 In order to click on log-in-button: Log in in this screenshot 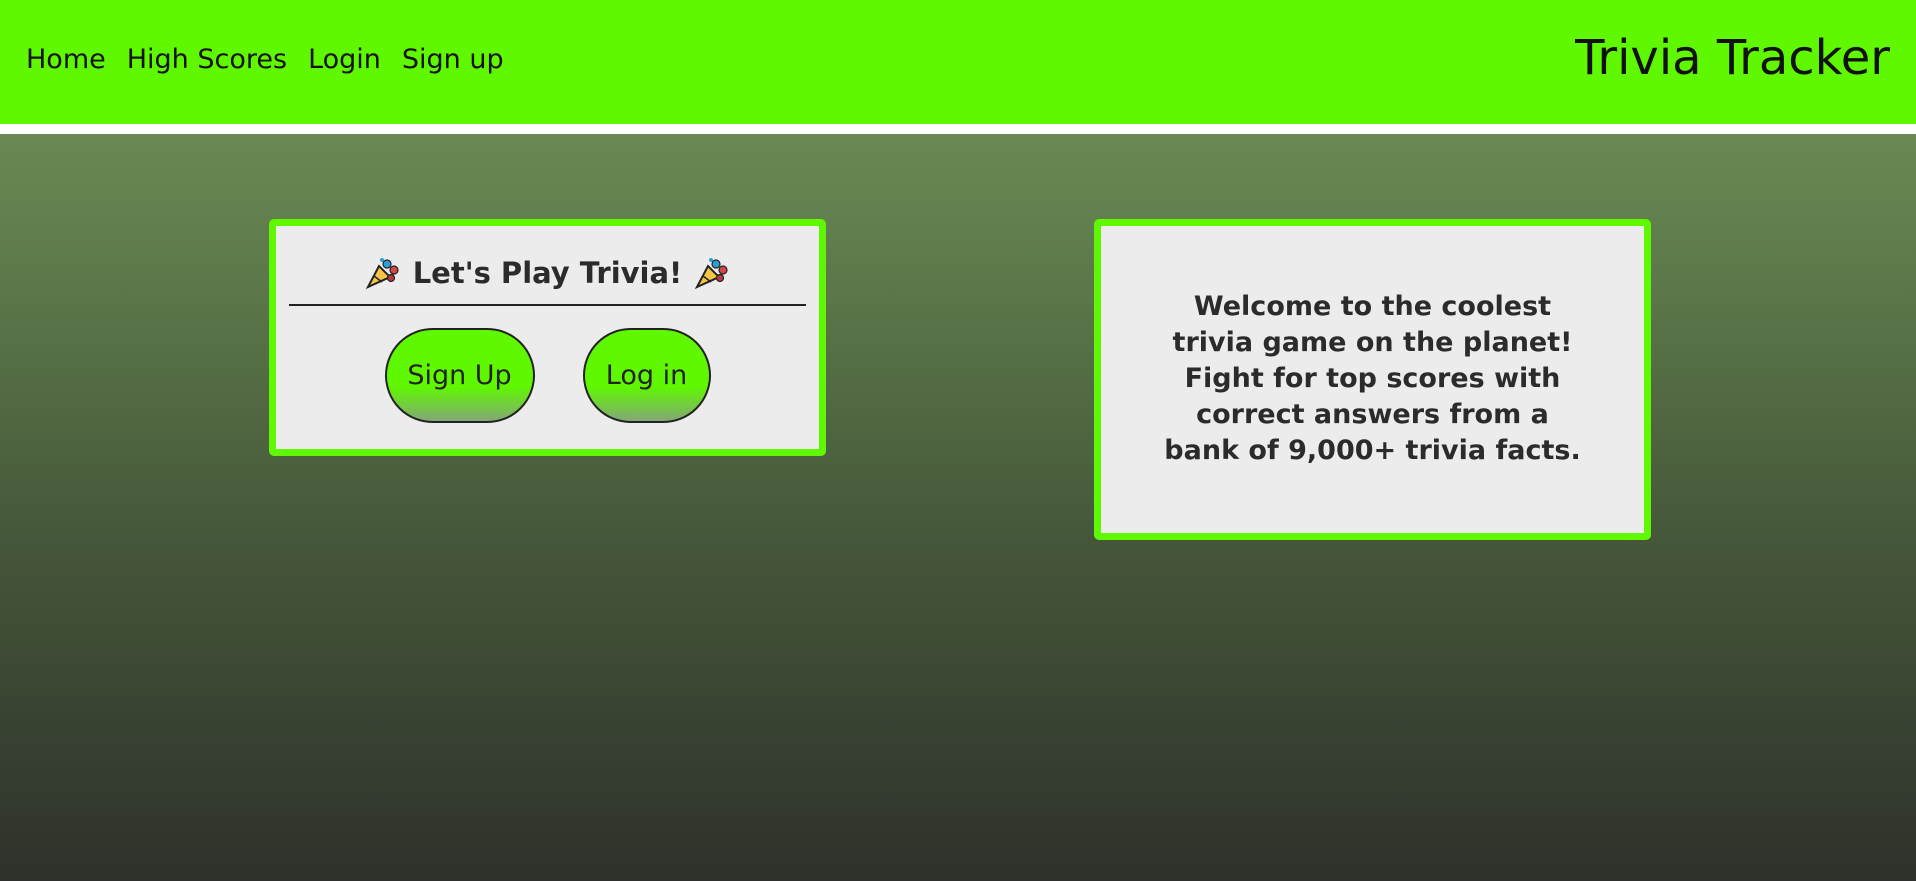, I will do `click(646, 375)`.